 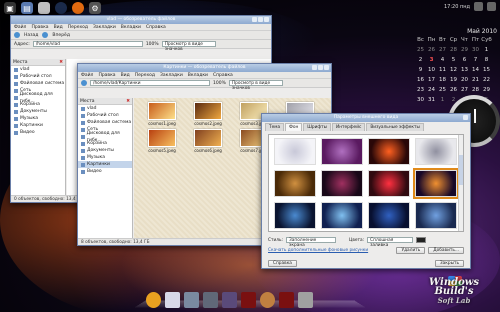 I want to click on calendar-day: 4, so click(x=442, y=60).